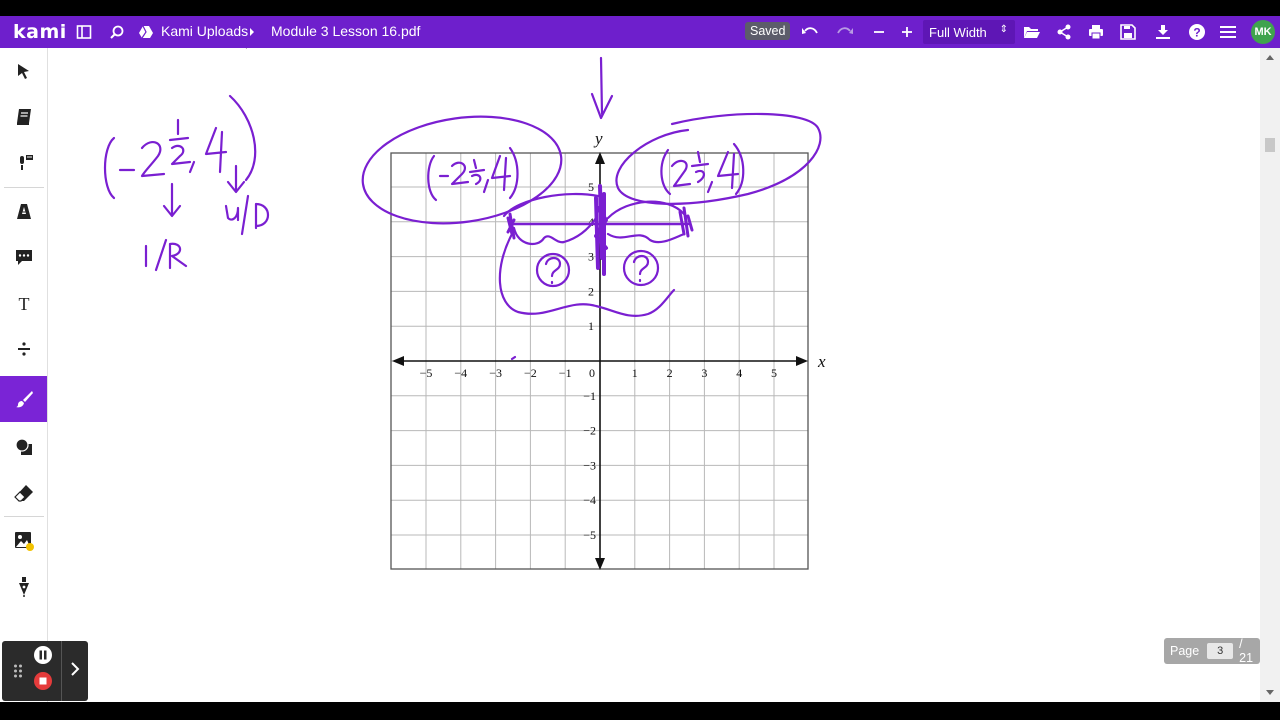 The height and width of the screenshot is (720, 1280). What do you see at coordinates (879, 32) in the screenshot?
I see `zoom-out-icon` at bounding box center [879, 32].